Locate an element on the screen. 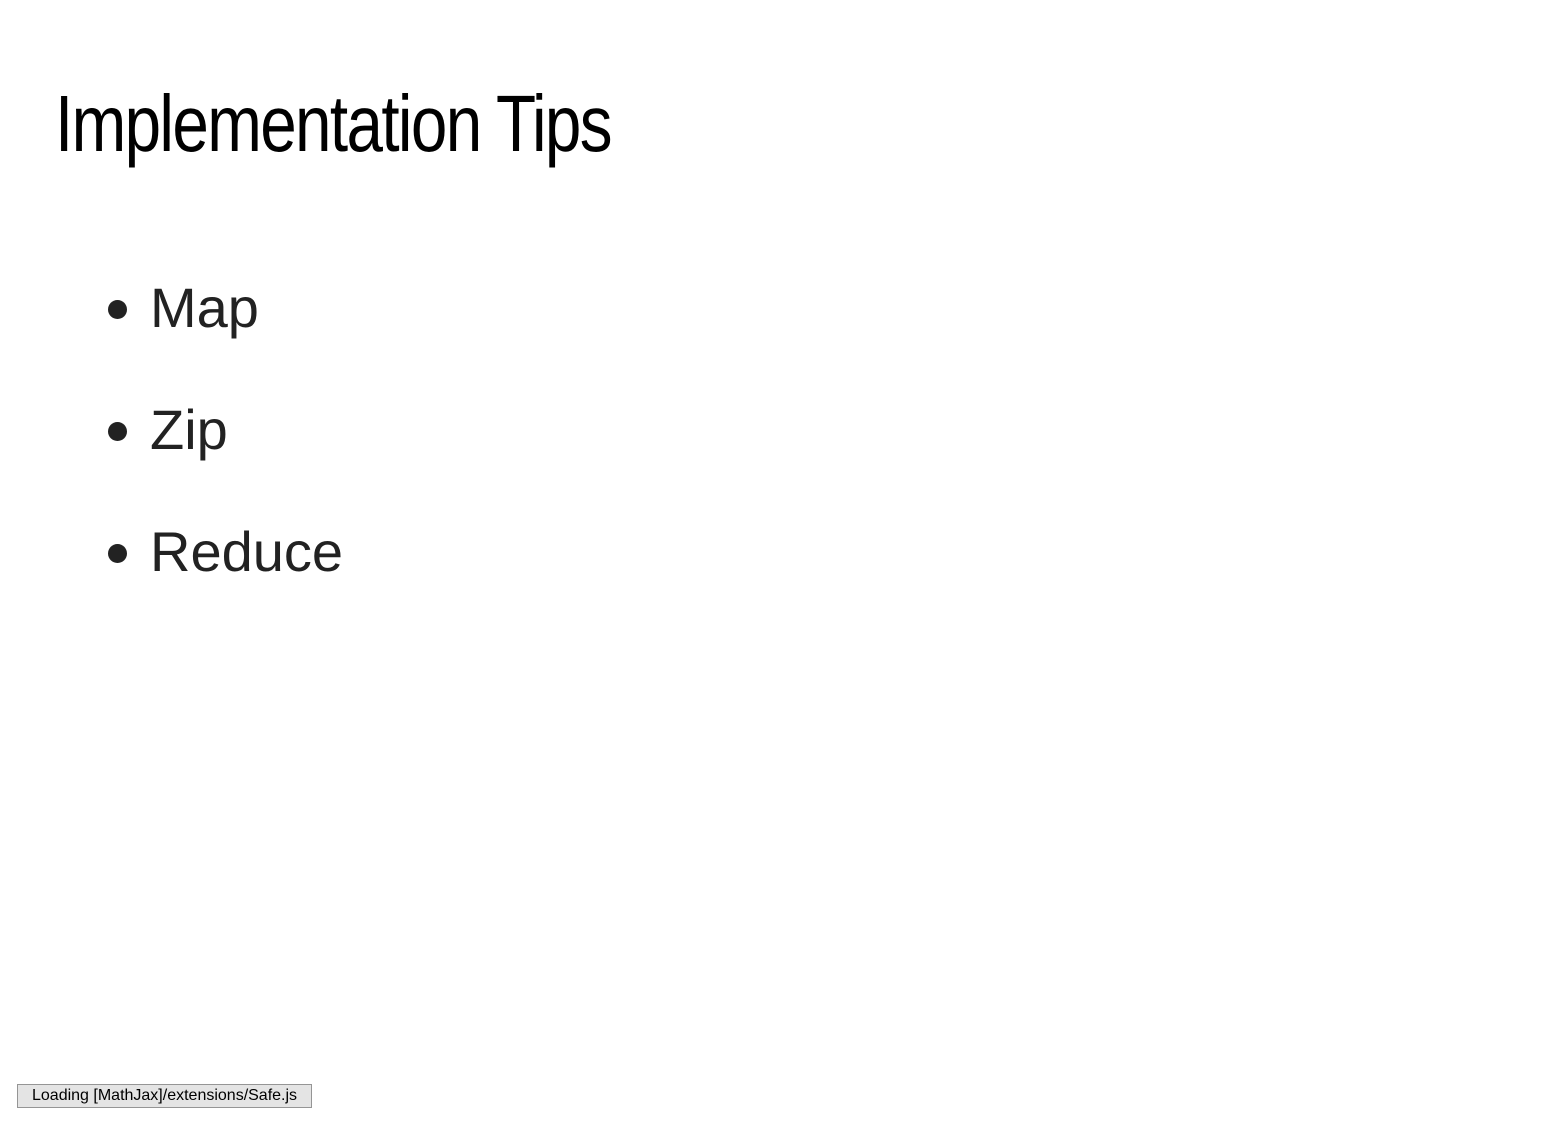 The image size is (1561, 1138). mathjax-loading-status: Loading [MathJax]/extensions/Safe.js is located at coordinates (165, 1096).